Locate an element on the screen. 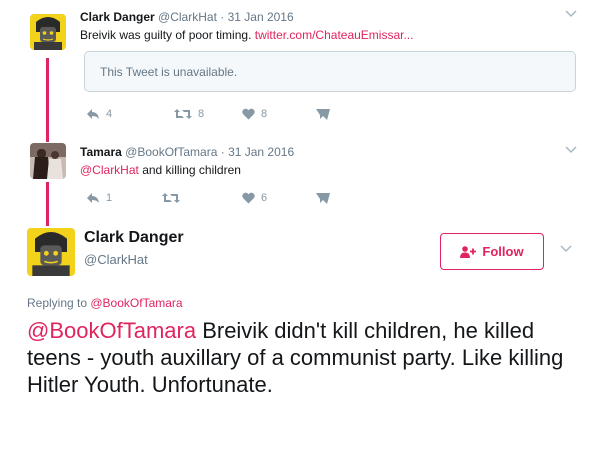 The image size is (608, 450). replying-handle: @BookOfTamara is located at coordinates (136, 303).